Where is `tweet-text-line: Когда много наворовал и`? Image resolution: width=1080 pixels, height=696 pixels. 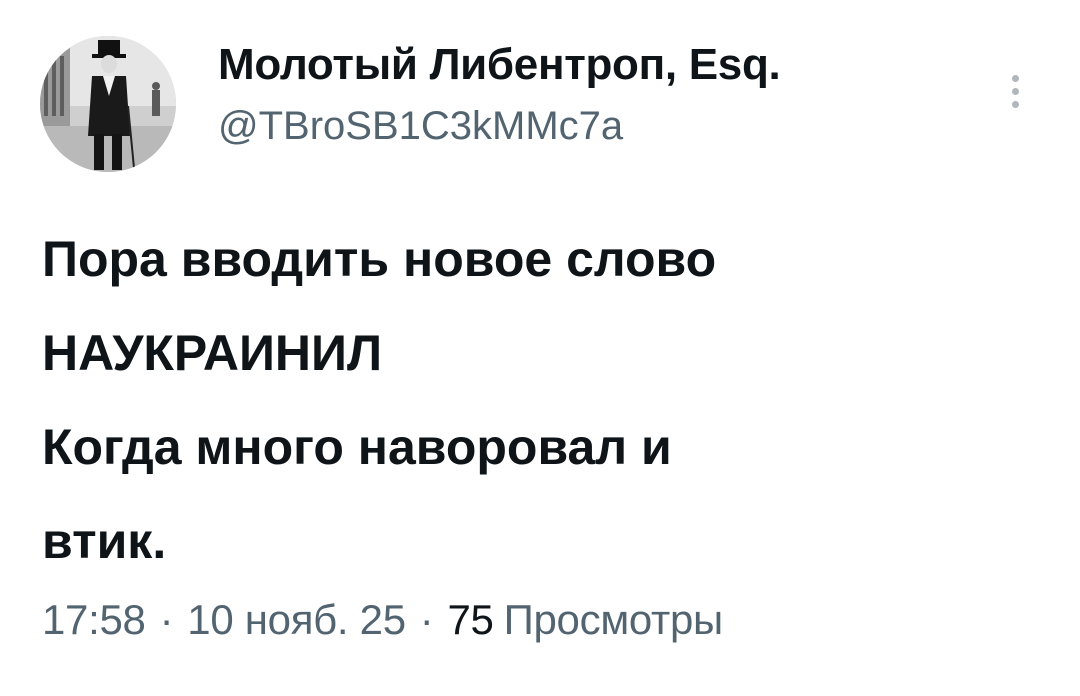
tweet-text-line: Когда много наворовал и is located at coordinates (357, 447).